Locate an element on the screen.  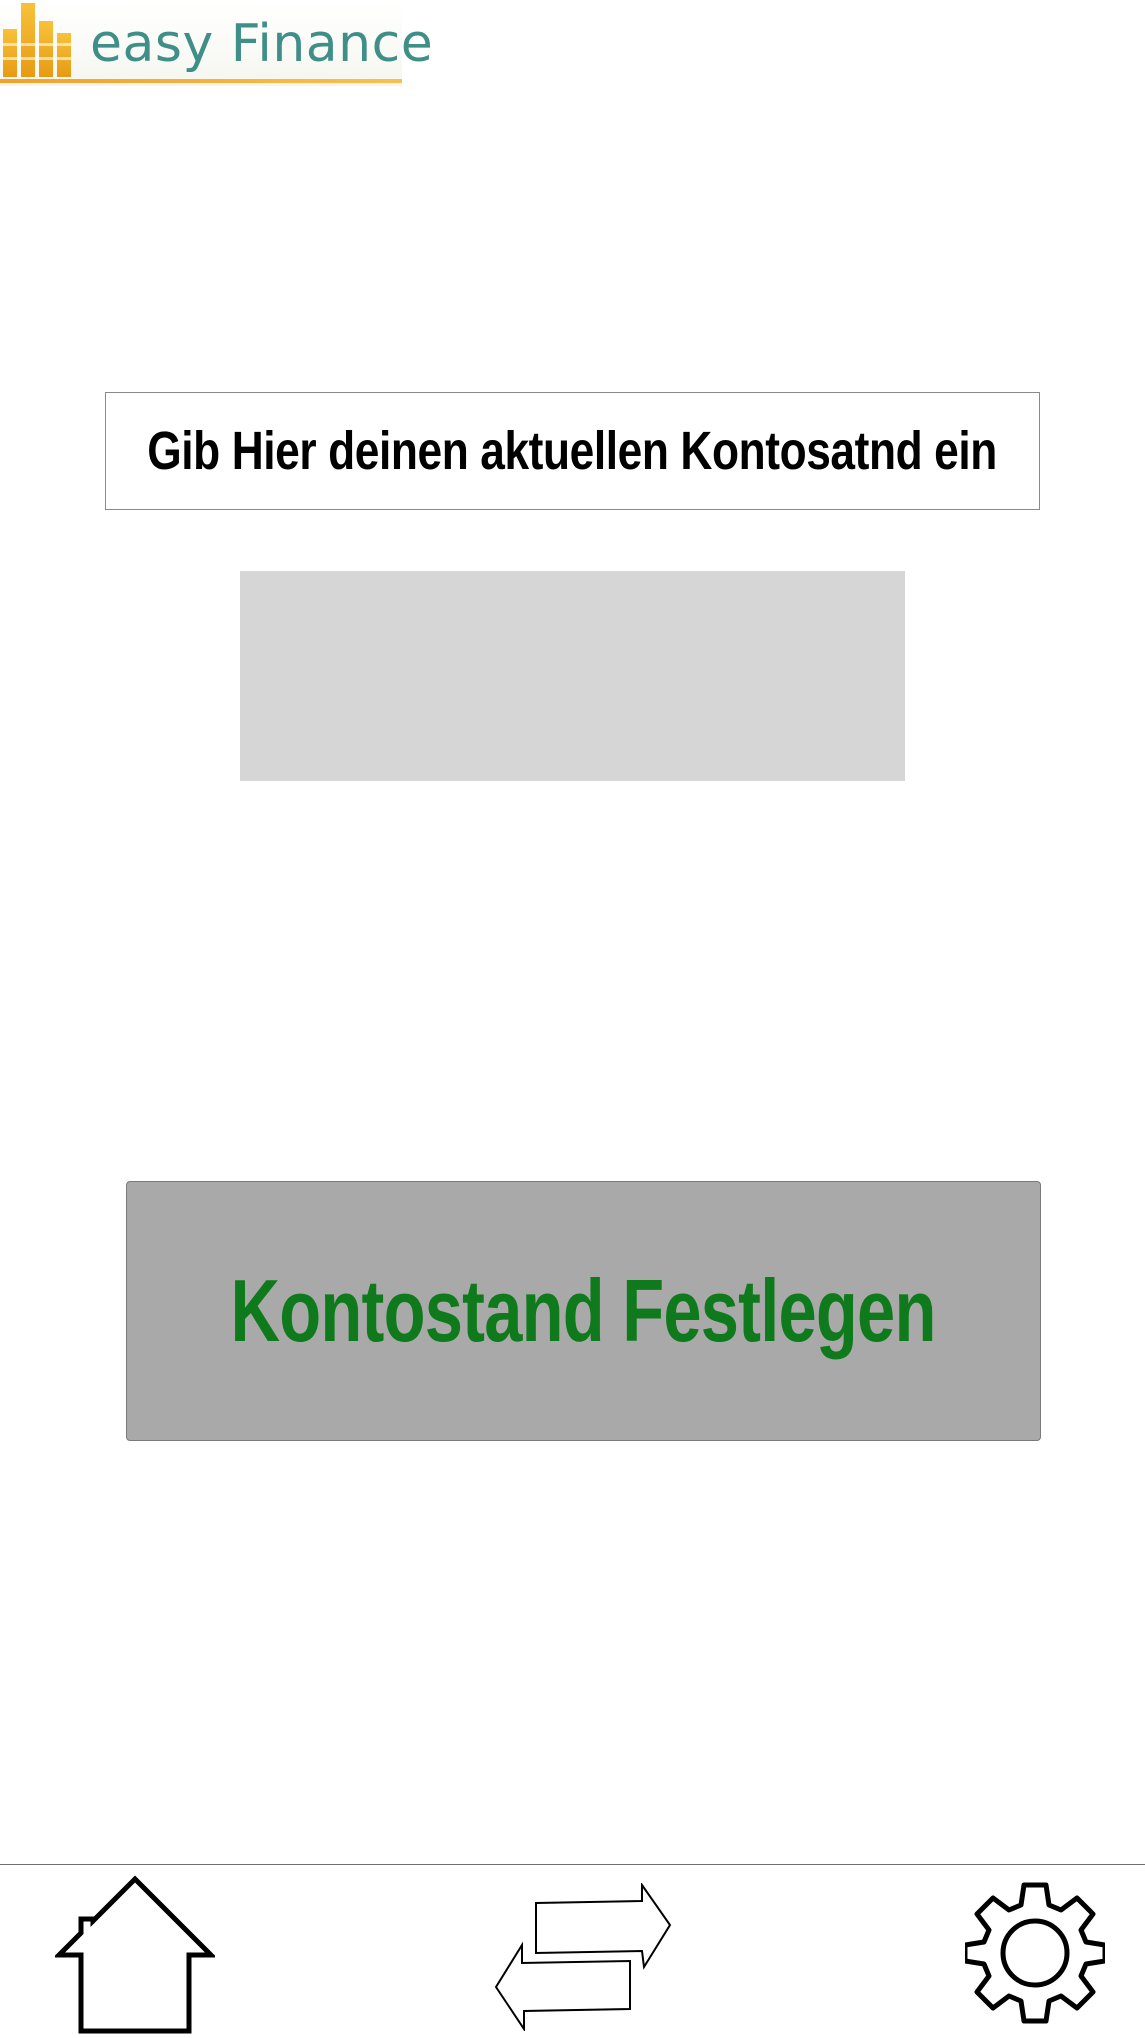
bar-chart-logo-icon is located at coordinates (38, 40).